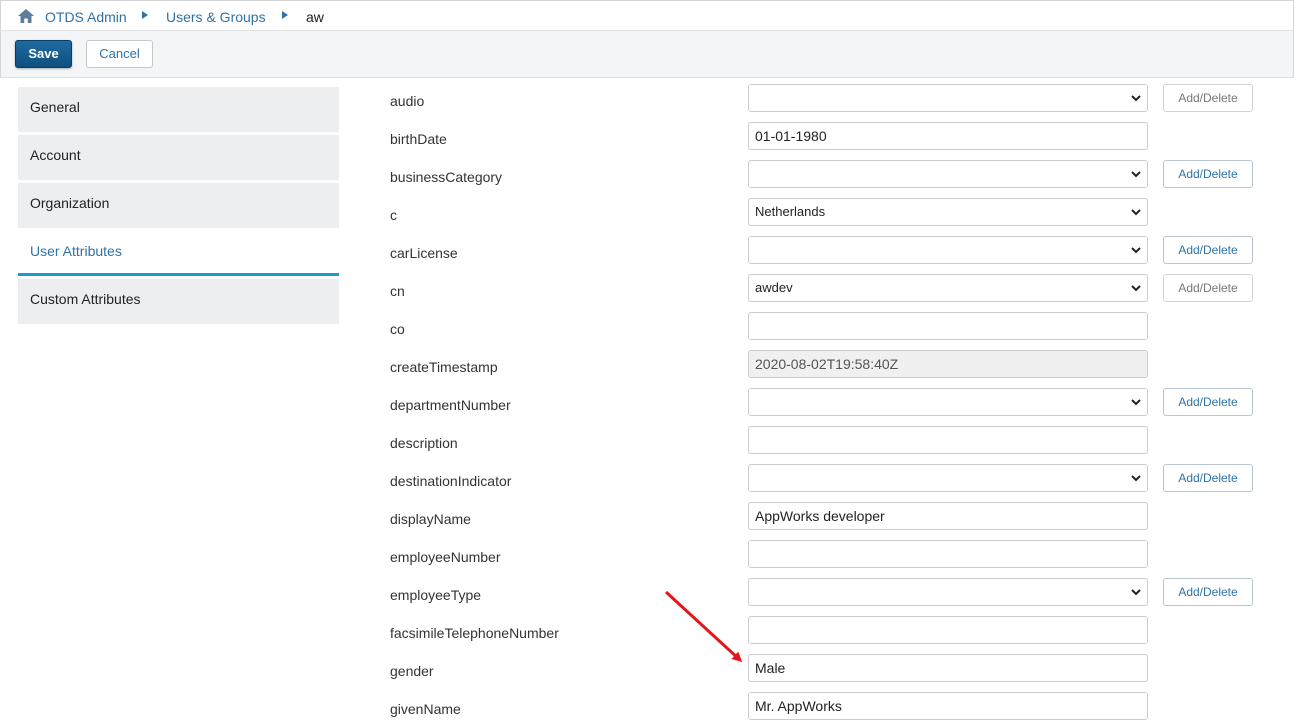 This screenshot has height=725, width=1294. Describe the element at coordinates (178, 253) in the screenshot. I see `sidebar-item-user-attributes: User Attributes` at that location.